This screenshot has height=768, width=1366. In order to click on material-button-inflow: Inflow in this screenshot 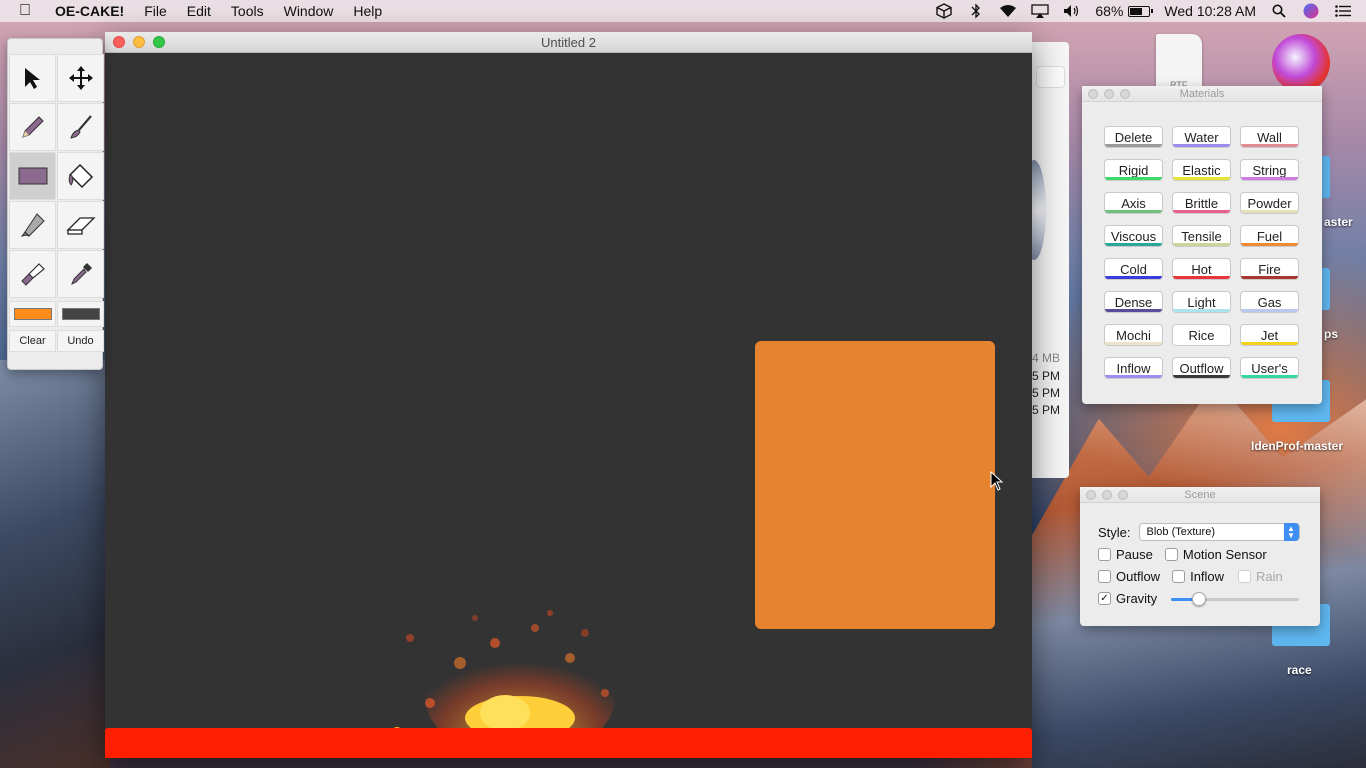, I will do `click(1133, 368)`.